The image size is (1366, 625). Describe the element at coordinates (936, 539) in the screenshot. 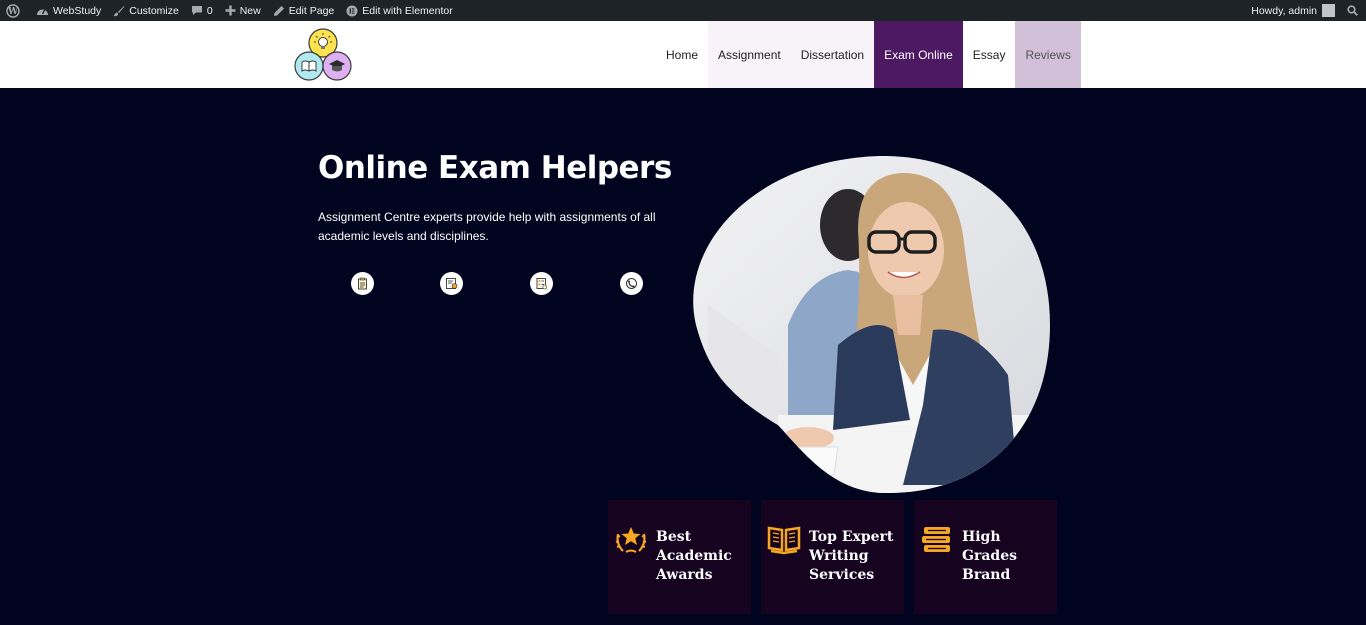

I see `books-stack-icon` at that location.